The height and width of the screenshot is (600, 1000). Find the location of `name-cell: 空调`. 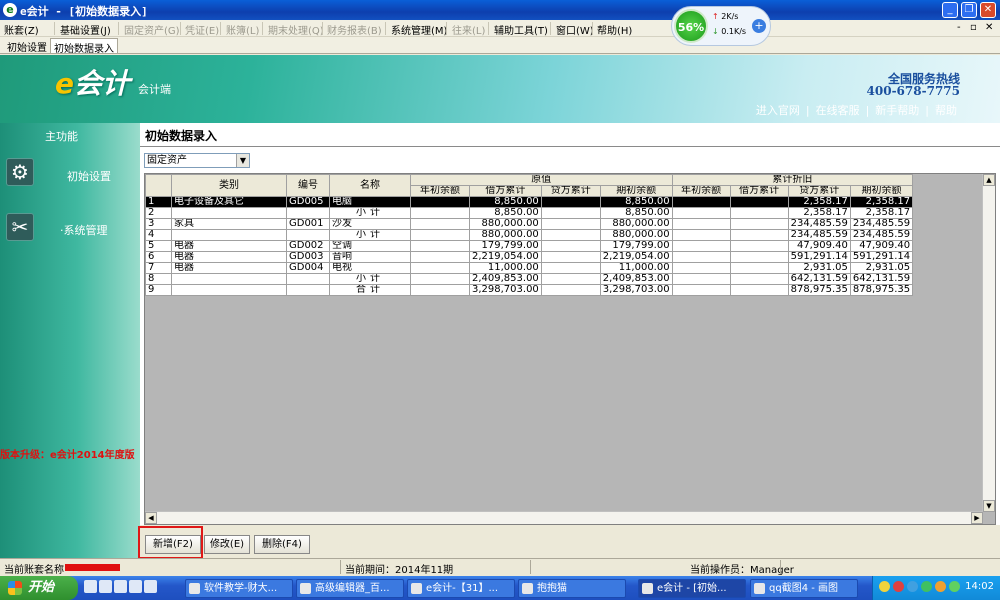

name-cell: 空调 is located at coordinates (370, 246).